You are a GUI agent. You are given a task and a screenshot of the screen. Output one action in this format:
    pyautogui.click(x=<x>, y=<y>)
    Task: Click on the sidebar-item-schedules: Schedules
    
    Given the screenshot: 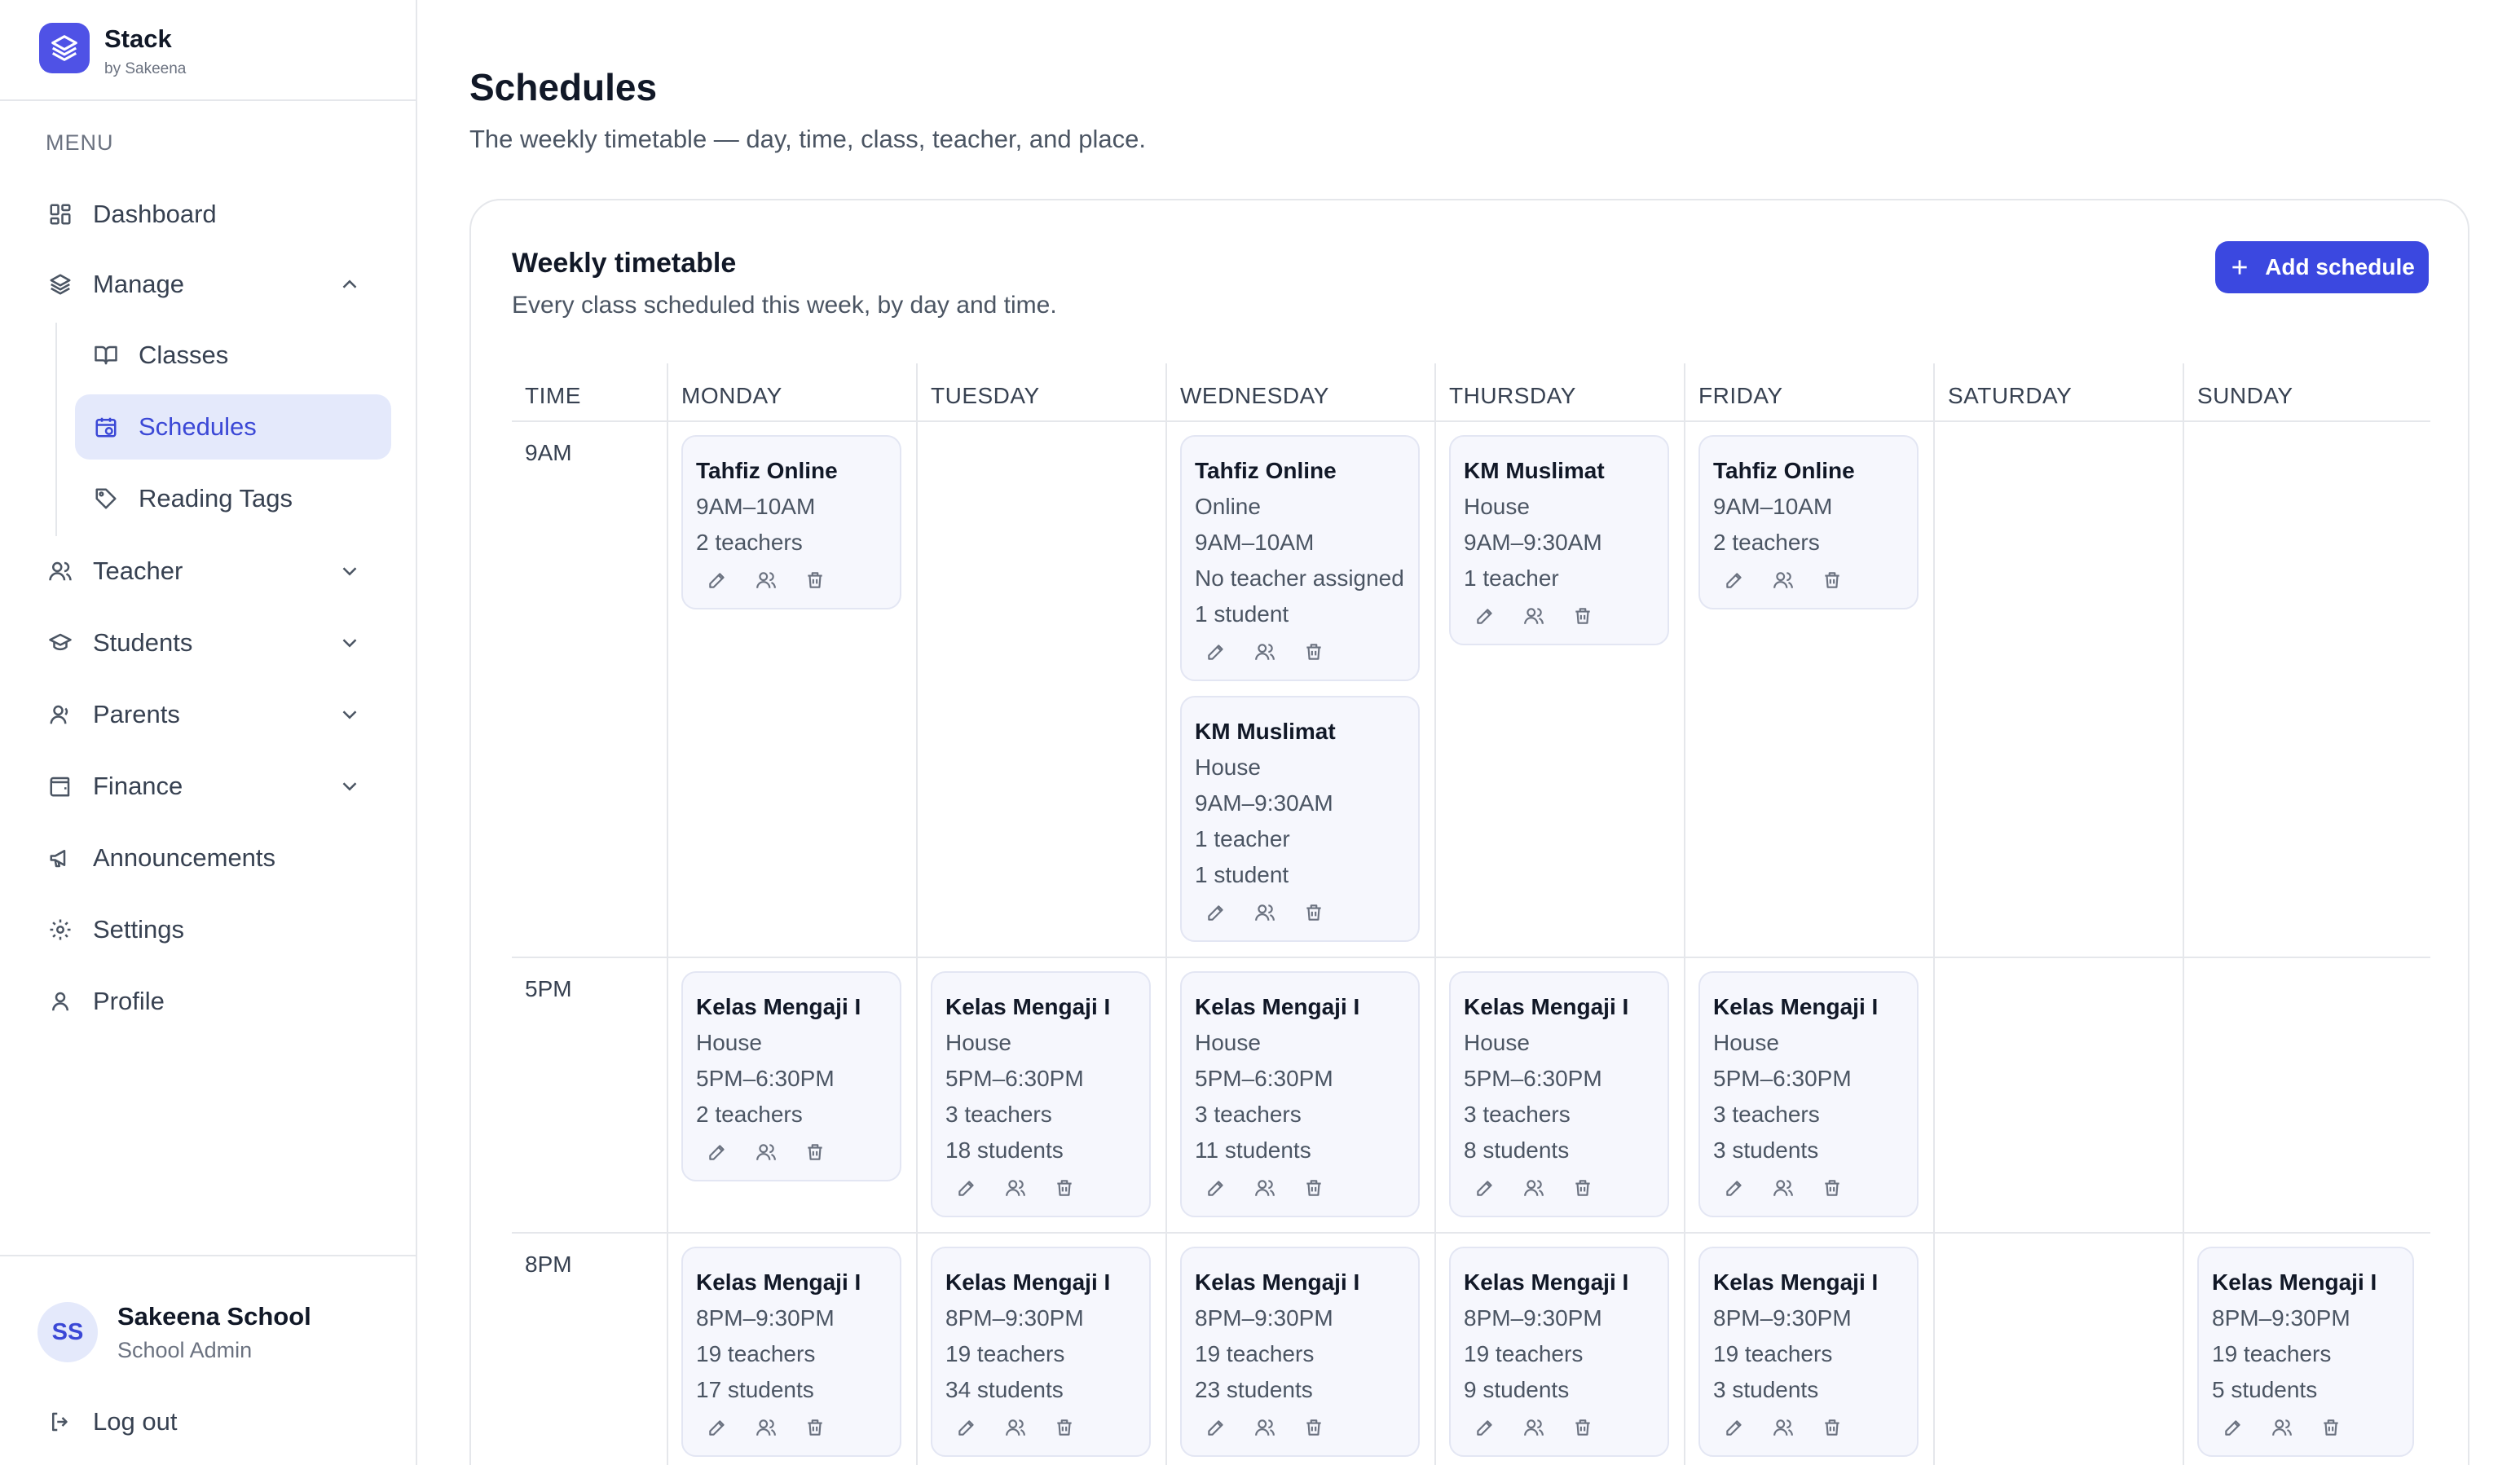 What is the action you would take?
    pyautogui.click(x=233, y=427)
    